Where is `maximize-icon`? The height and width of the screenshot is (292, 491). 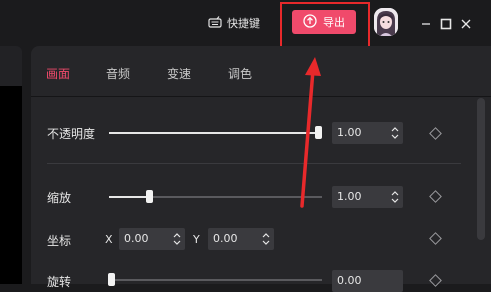
maximize-icon is located at coordinates (446, 23).